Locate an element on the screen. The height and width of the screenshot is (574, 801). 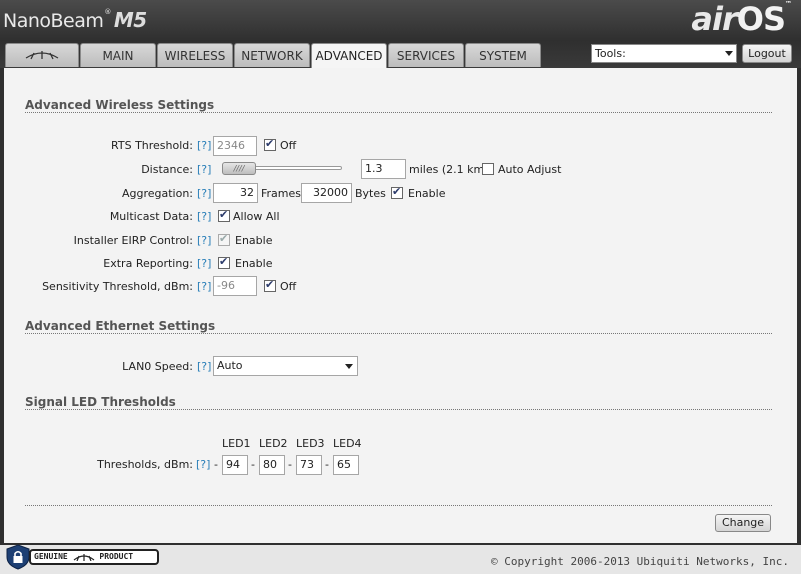
aggregation-enable-checkbox is located at coordinates (397, 192).